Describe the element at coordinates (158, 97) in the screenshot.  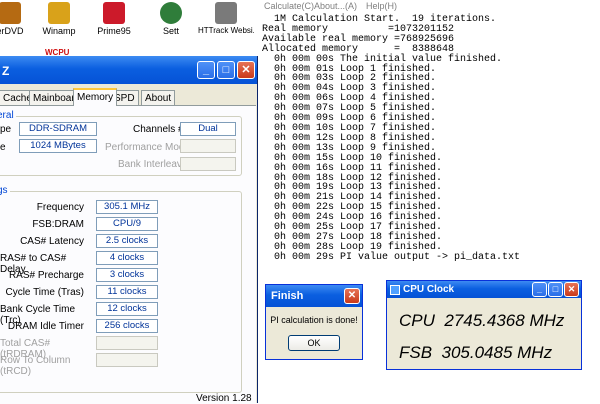
I see `tab-about: About` at that location.